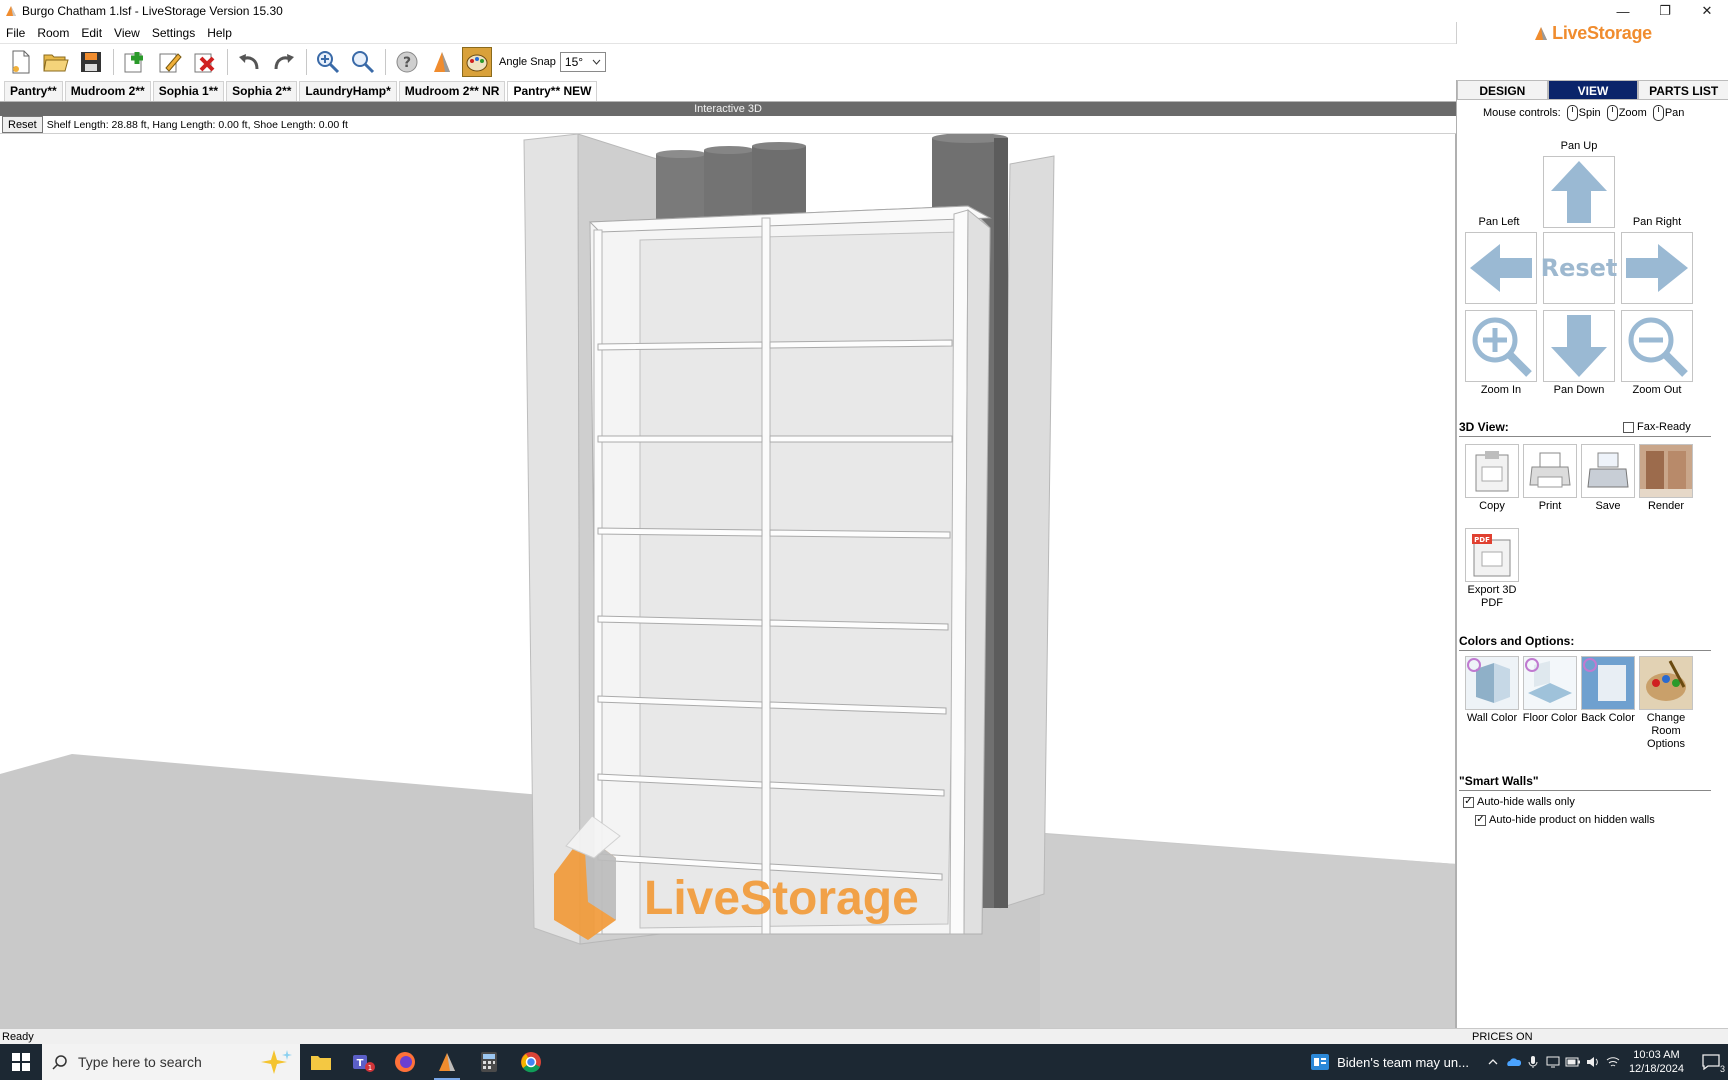  I want to click on cylinder-3-top, so click(779, 146).